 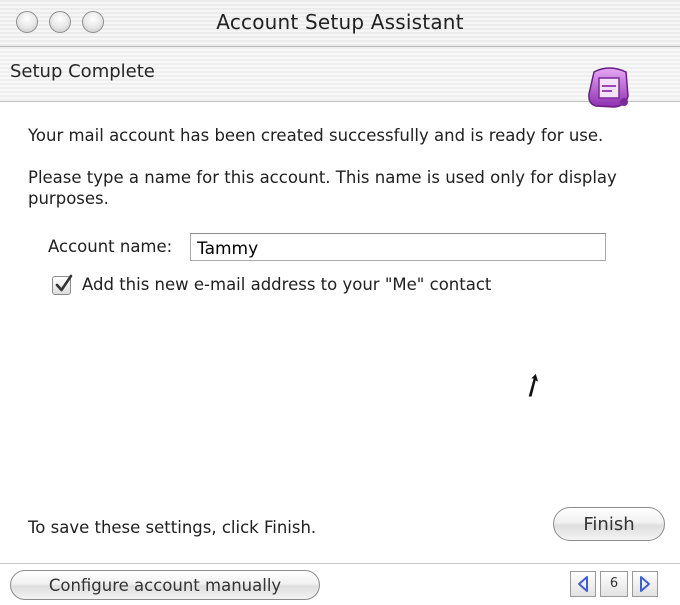 I want to click on next-page-button, so click(x=645, y=584).